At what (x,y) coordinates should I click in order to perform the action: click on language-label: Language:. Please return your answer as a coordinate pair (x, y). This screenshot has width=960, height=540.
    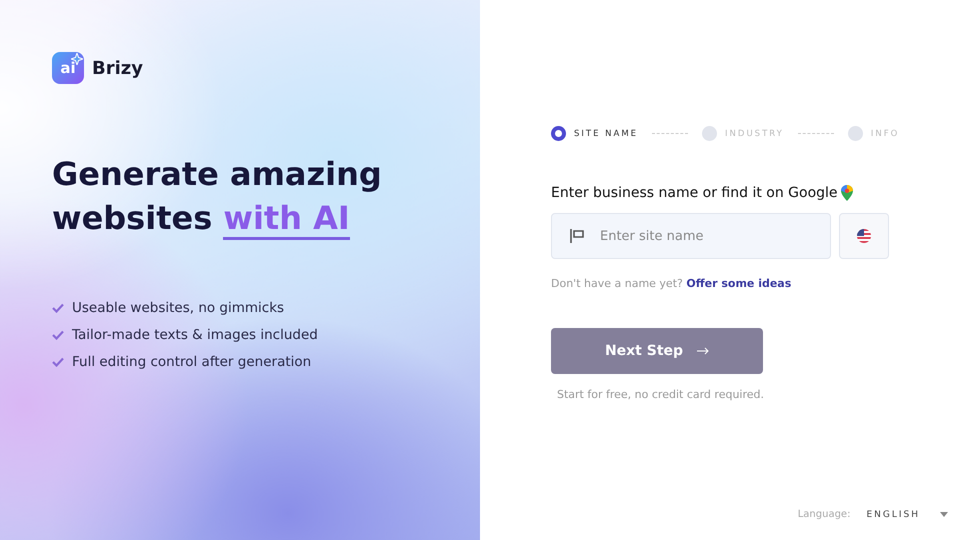
    Looking at the image, I should click on (824, 514).